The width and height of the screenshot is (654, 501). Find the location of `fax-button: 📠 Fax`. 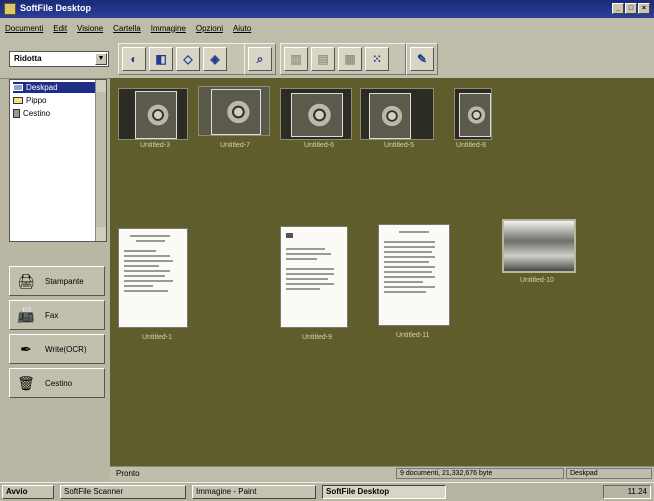

fax-button: 📠 Fax is located at coordinates (57, 315).